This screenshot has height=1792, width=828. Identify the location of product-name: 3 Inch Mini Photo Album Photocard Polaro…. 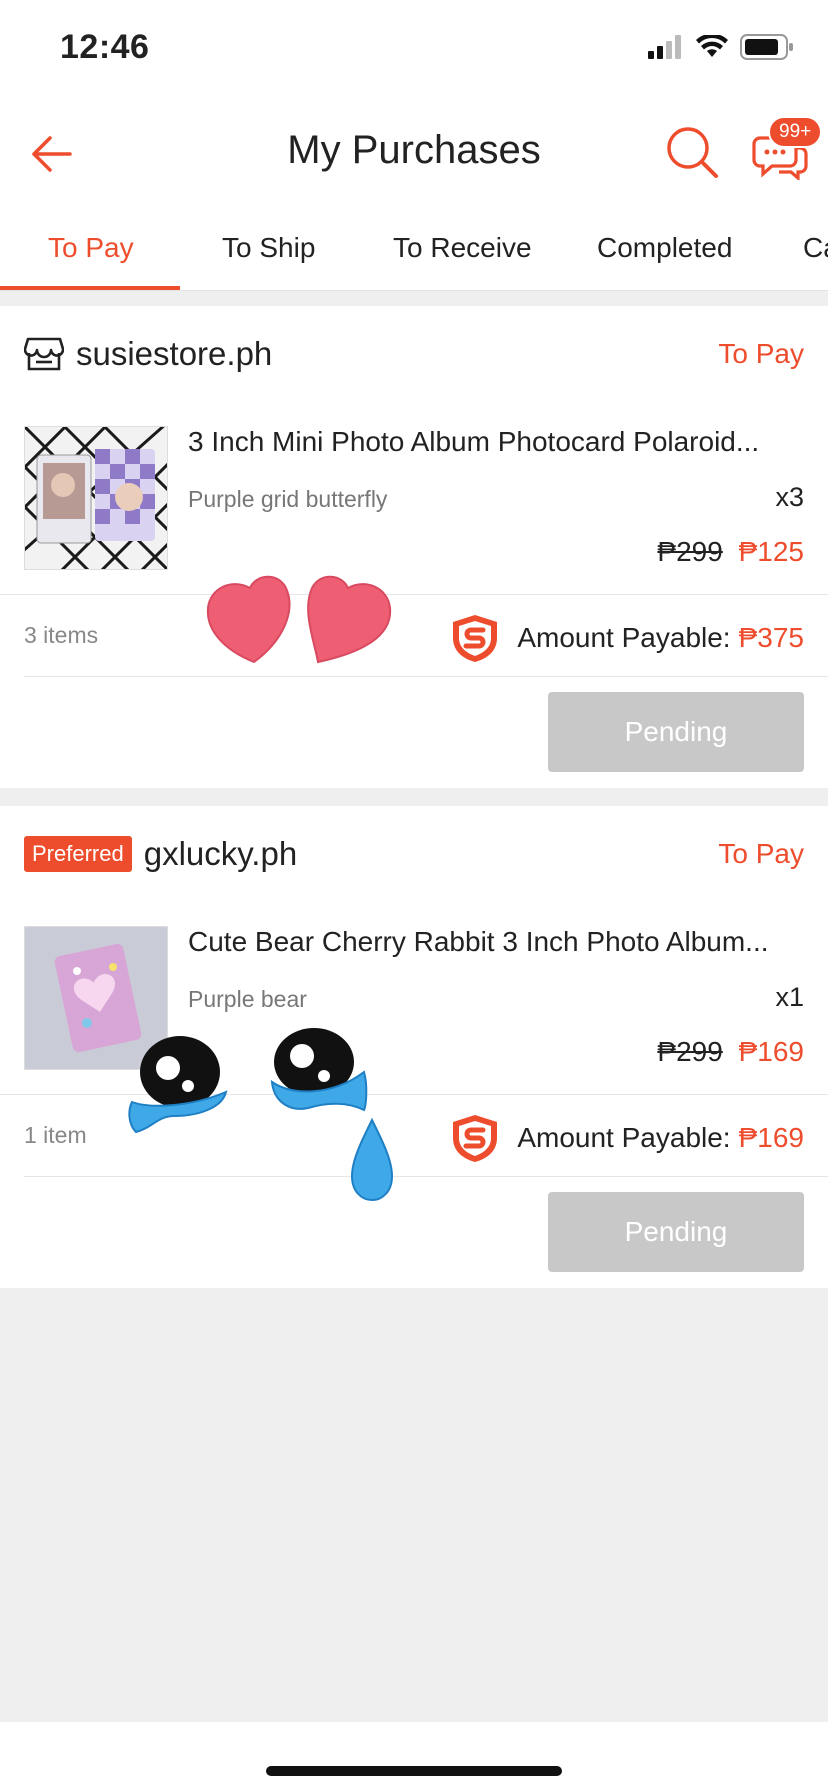
(483, 442).